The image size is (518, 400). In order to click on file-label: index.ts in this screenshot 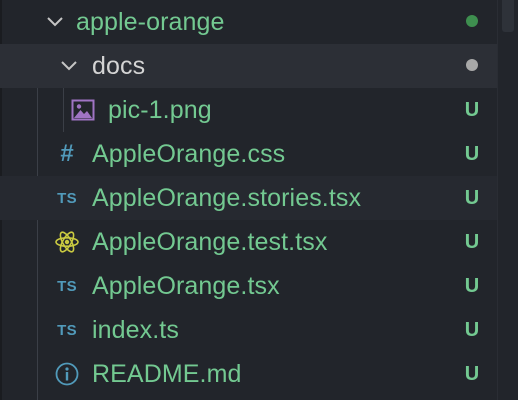, I will do `click(135, 330)`.